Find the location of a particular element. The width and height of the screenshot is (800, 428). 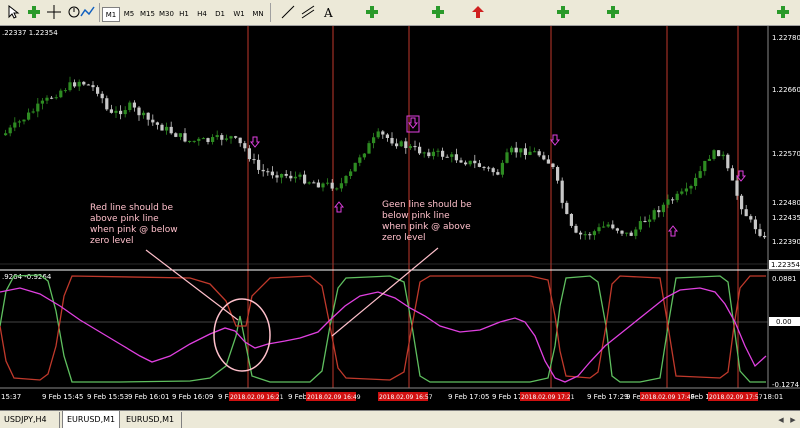

chart-tabs: USDJPY,H4 EURUSD,M1 EURUSD,M1 ◀ ▶ is located at coordinates (400, 419).